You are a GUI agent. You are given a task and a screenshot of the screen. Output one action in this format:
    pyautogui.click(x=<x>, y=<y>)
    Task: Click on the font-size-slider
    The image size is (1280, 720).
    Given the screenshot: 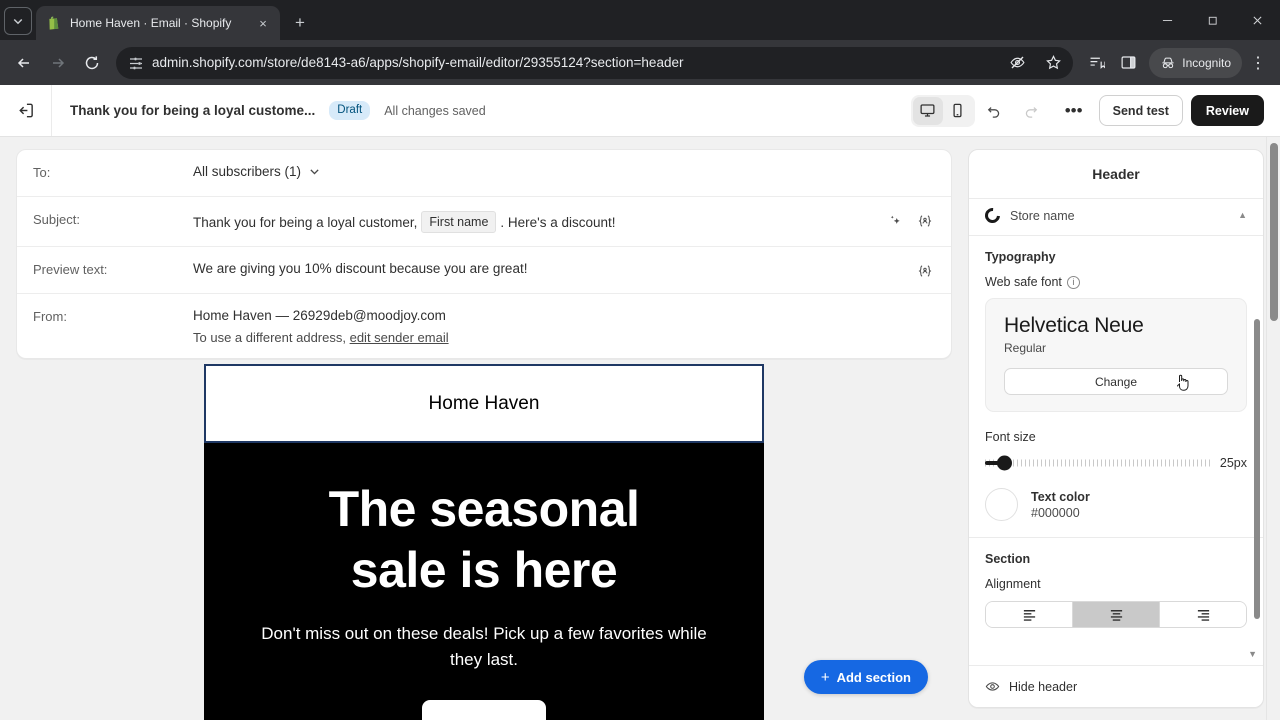 What is the action you would take?
    pyautogui.click(x=1097, y=463)
    